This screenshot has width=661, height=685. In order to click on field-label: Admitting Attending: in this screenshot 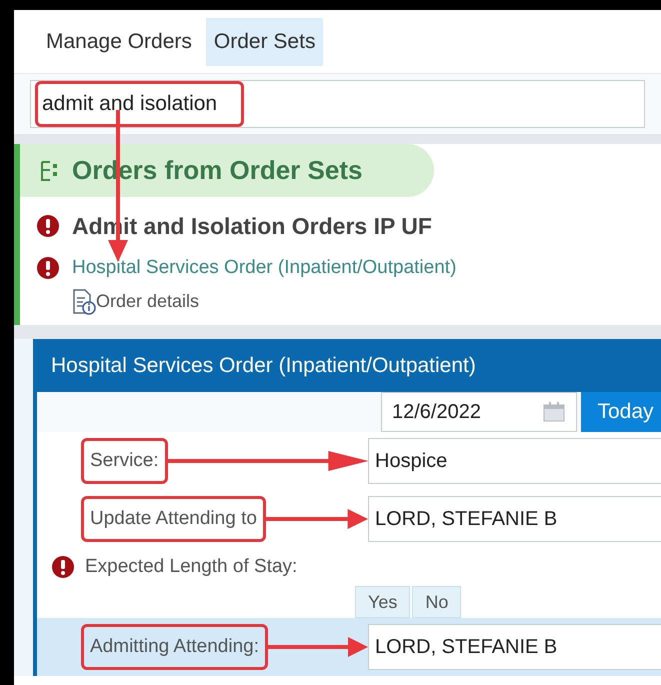, I will do `click(174, 647)`.